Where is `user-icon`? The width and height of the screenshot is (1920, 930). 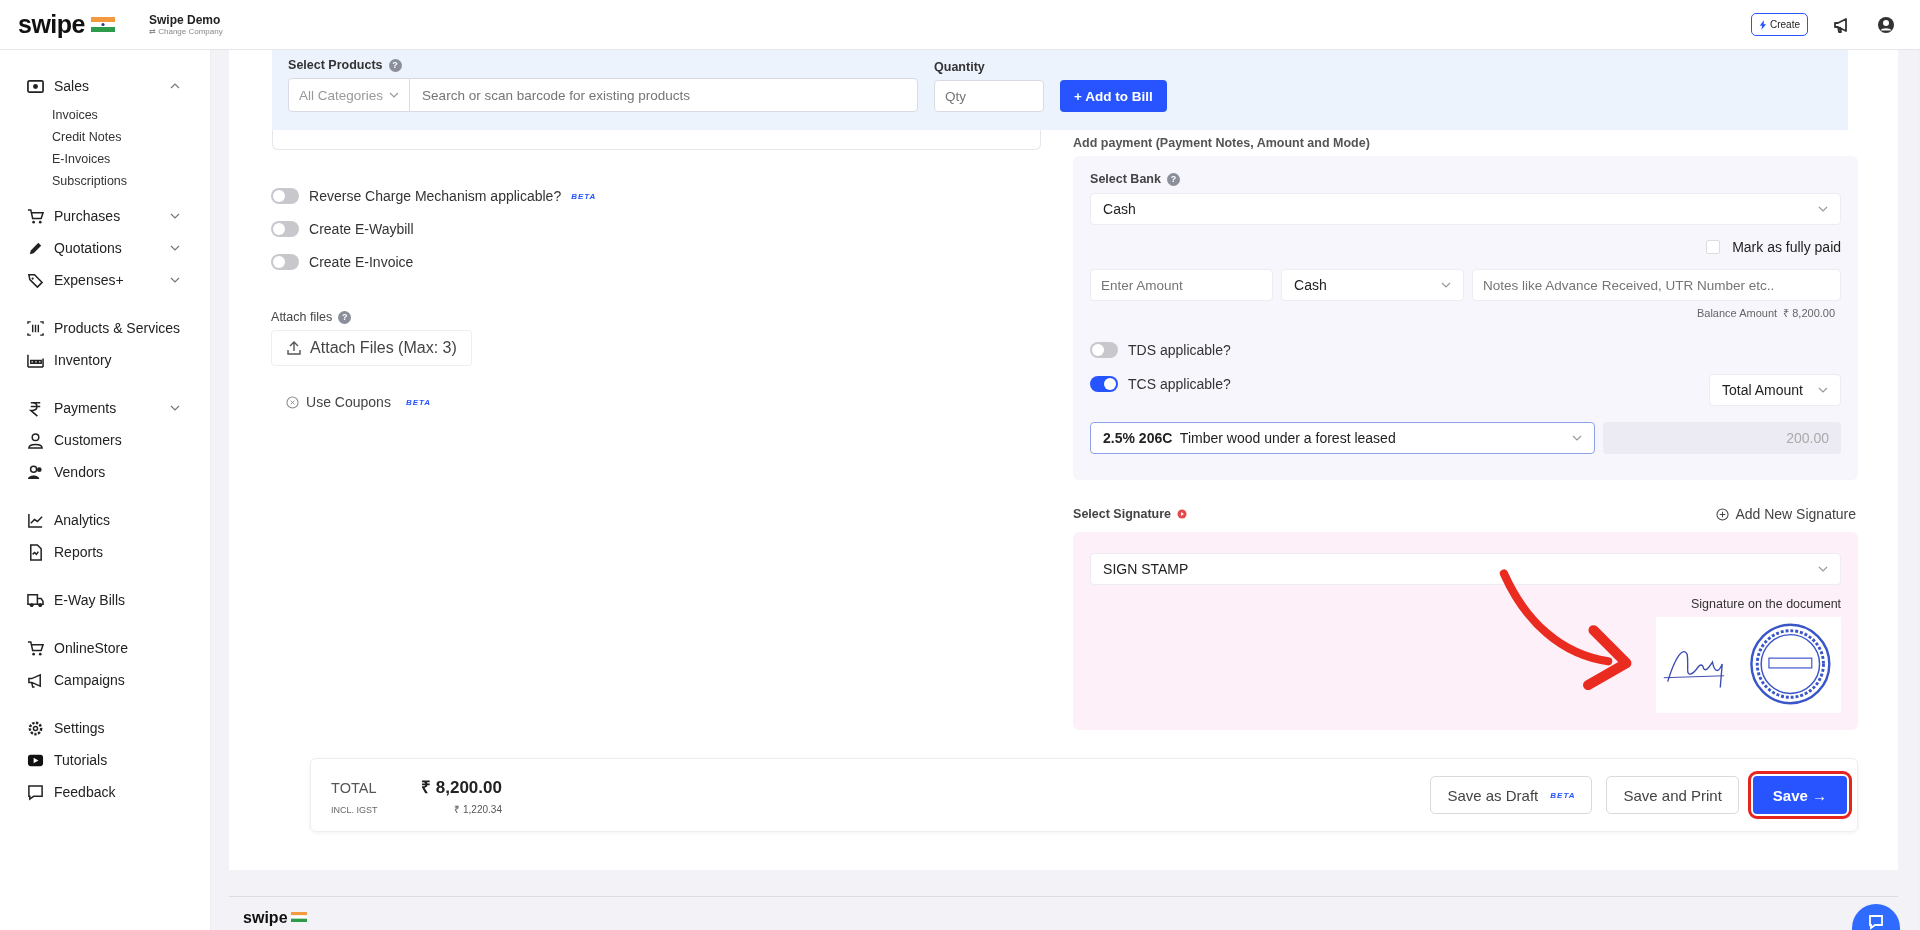
user-icon is located at coordinates (1886, 24).